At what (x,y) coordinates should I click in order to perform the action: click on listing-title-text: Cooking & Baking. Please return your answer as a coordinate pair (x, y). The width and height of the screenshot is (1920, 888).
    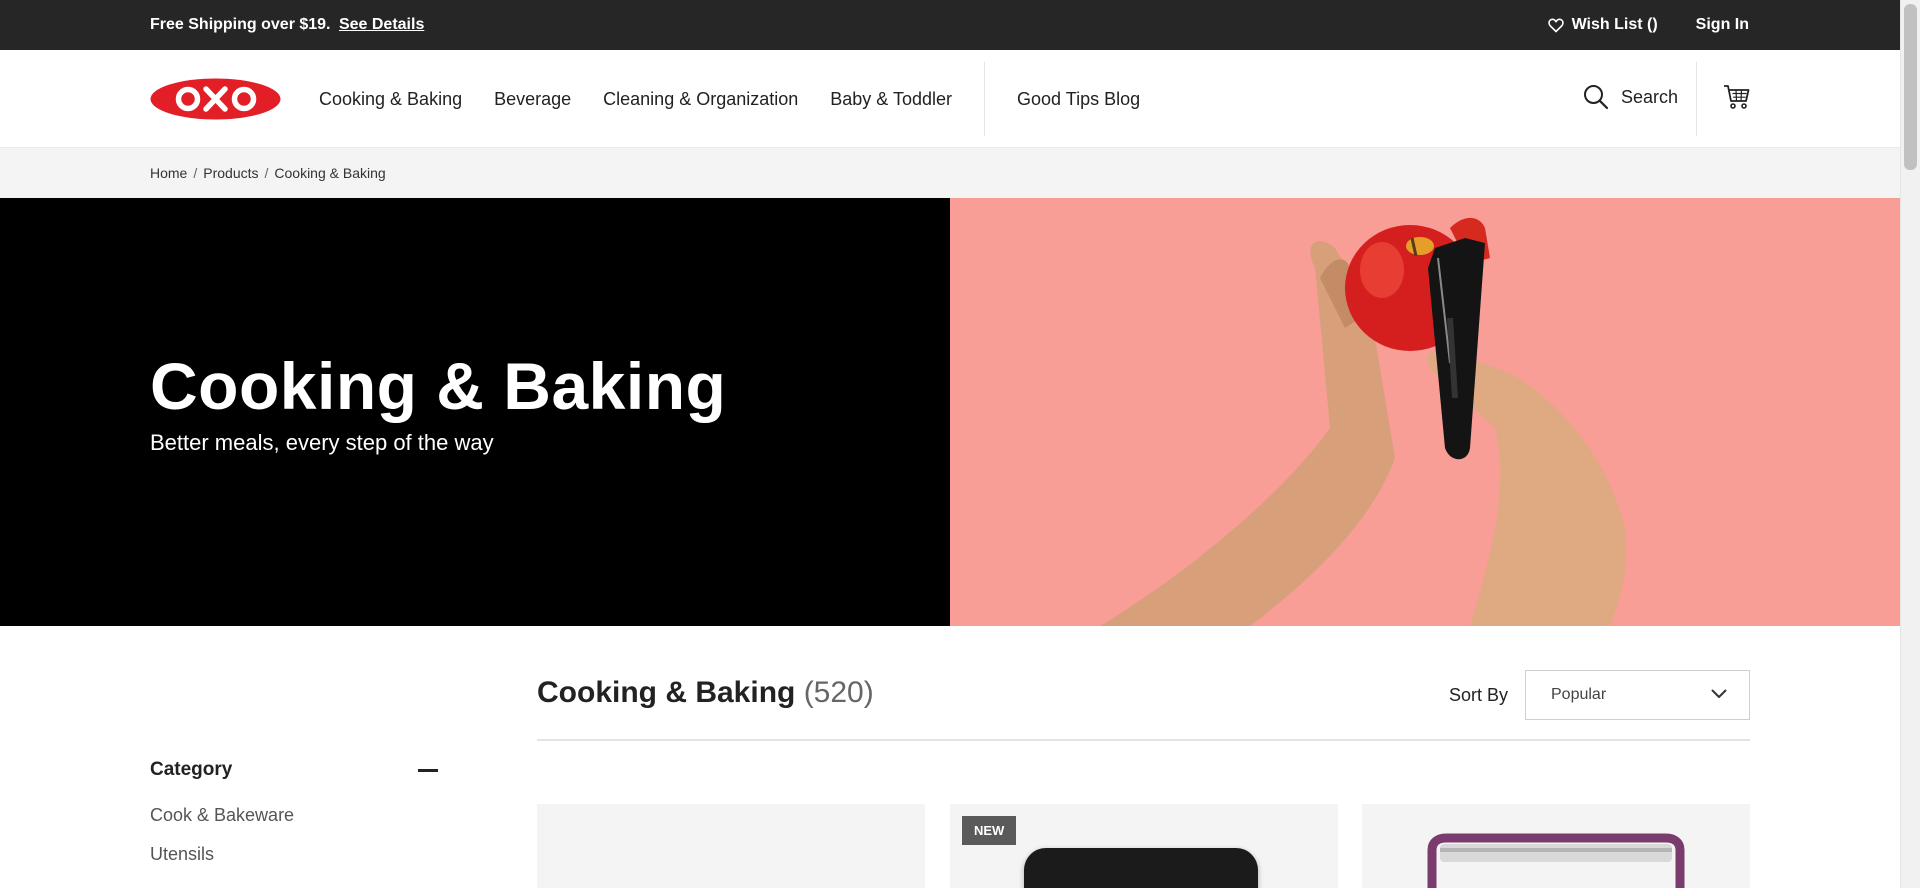
    Looking at the image, I should click on (666, 692).